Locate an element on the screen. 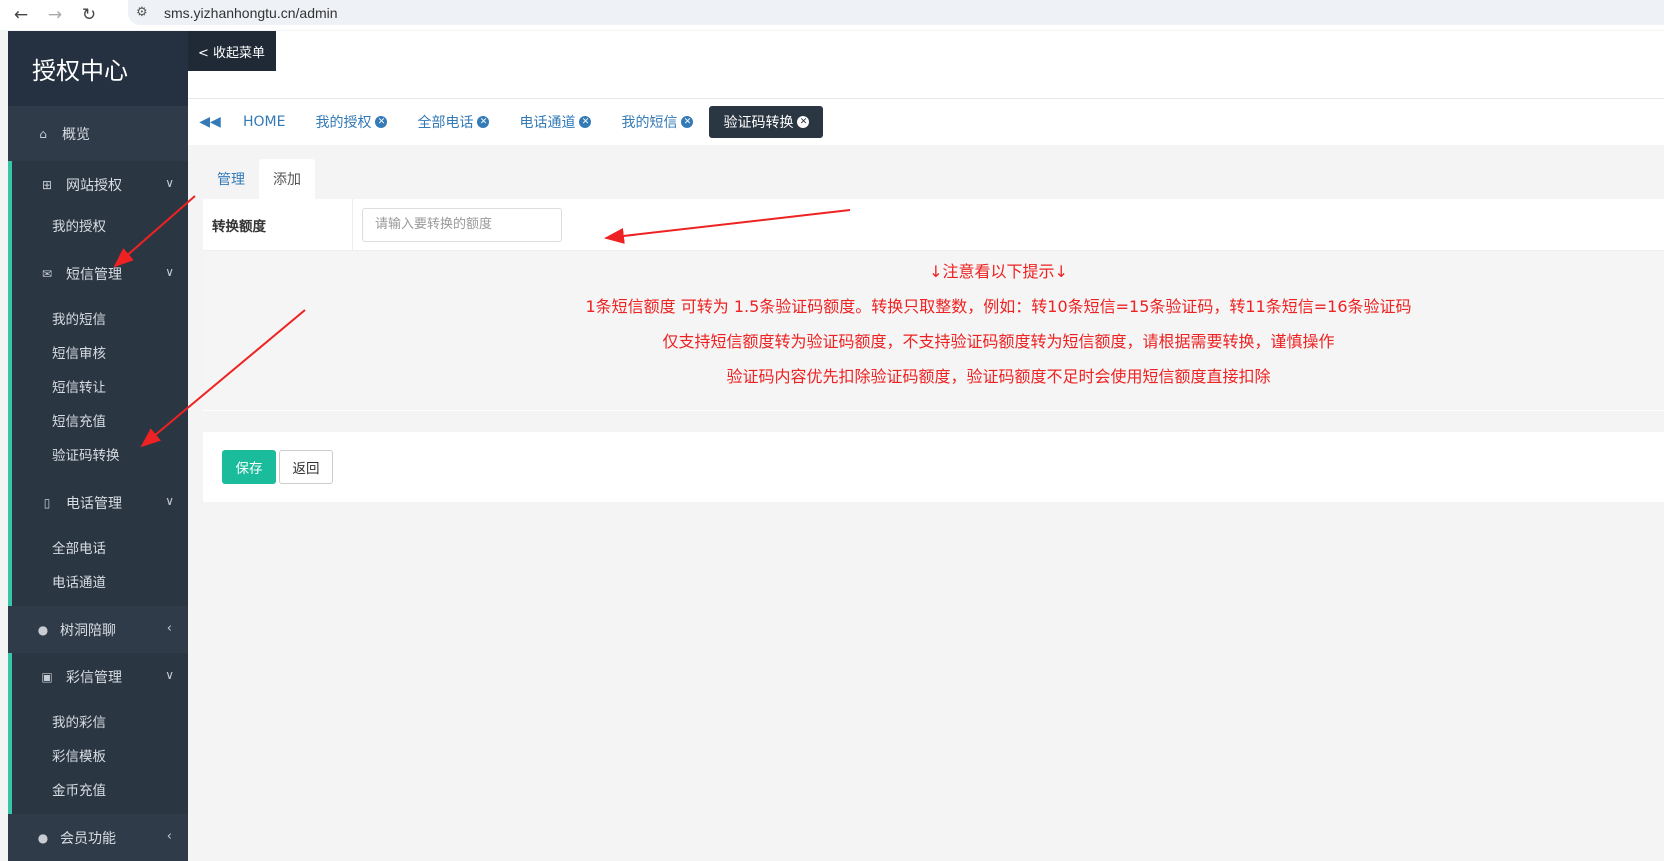 The image size is (1664, 861). form-row-amount: 转换额度 is located at coordinates (933, 224).